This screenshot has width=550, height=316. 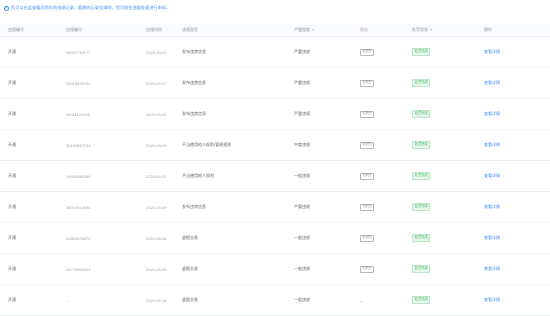 I want to click on violation-time: 2023-09-01, so click(x=156, y=176).